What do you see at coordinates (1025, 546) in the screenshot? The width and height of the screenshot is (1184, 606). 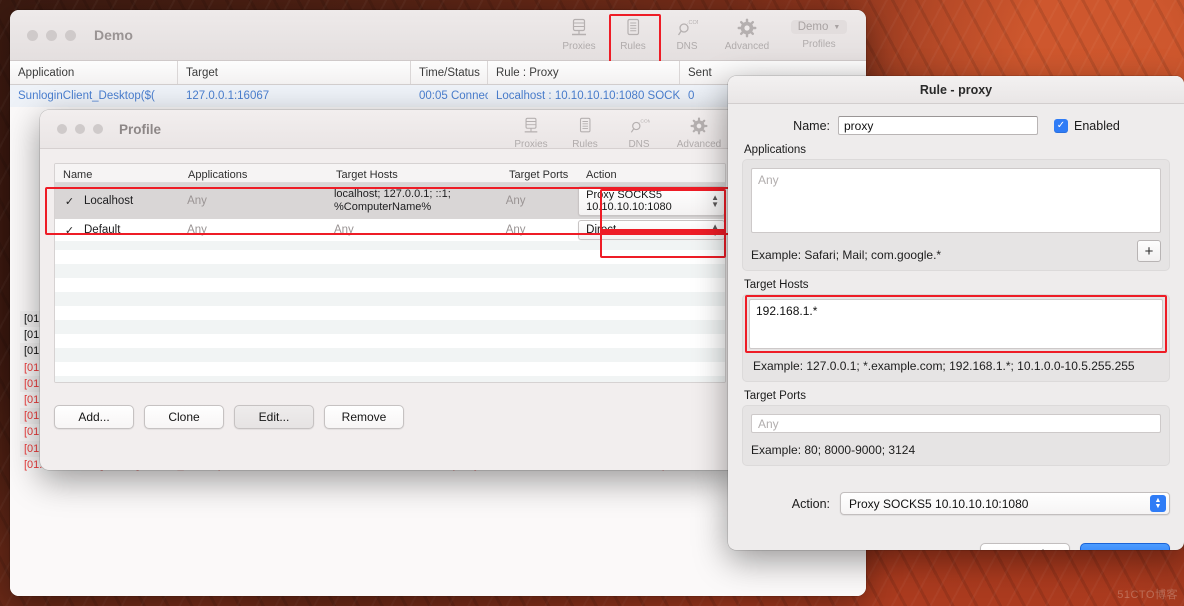 I see `cancel-button: Cancel` at bounding box center [1025, 546].